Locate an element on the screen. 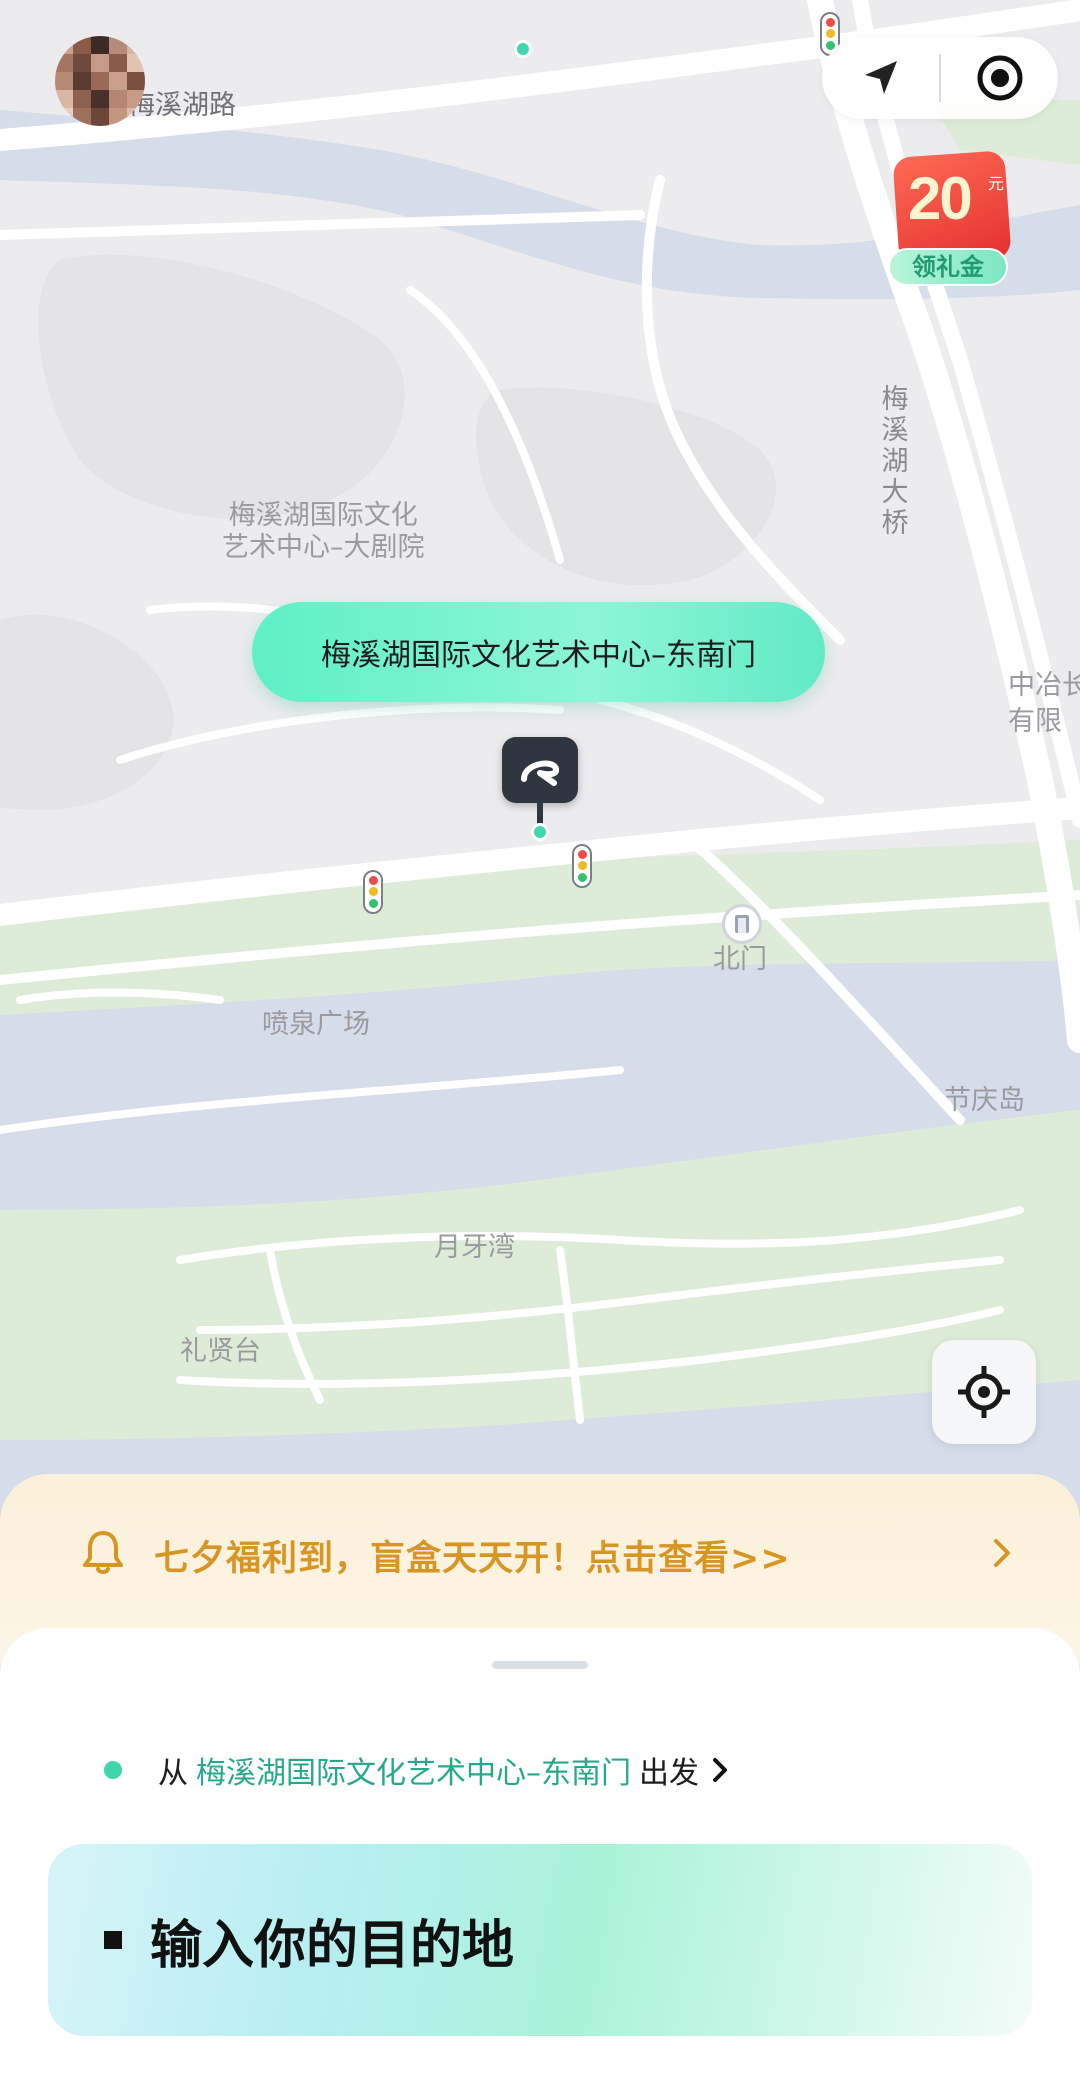 The height and width of the screenshot is (2074, 1080). avatar is located at coordinates (100, 81).